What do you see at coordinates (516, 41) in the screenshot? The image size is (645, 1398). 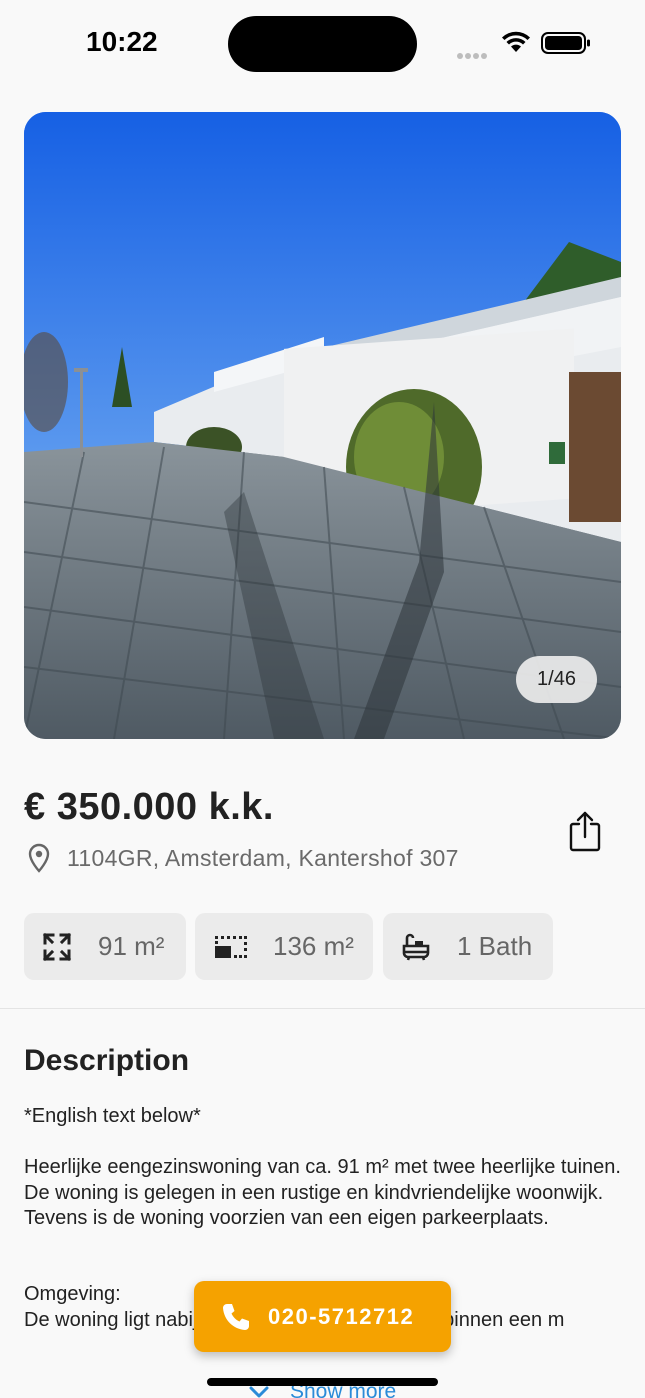 I see `wifi-icon` at bounding box center [516, 41].